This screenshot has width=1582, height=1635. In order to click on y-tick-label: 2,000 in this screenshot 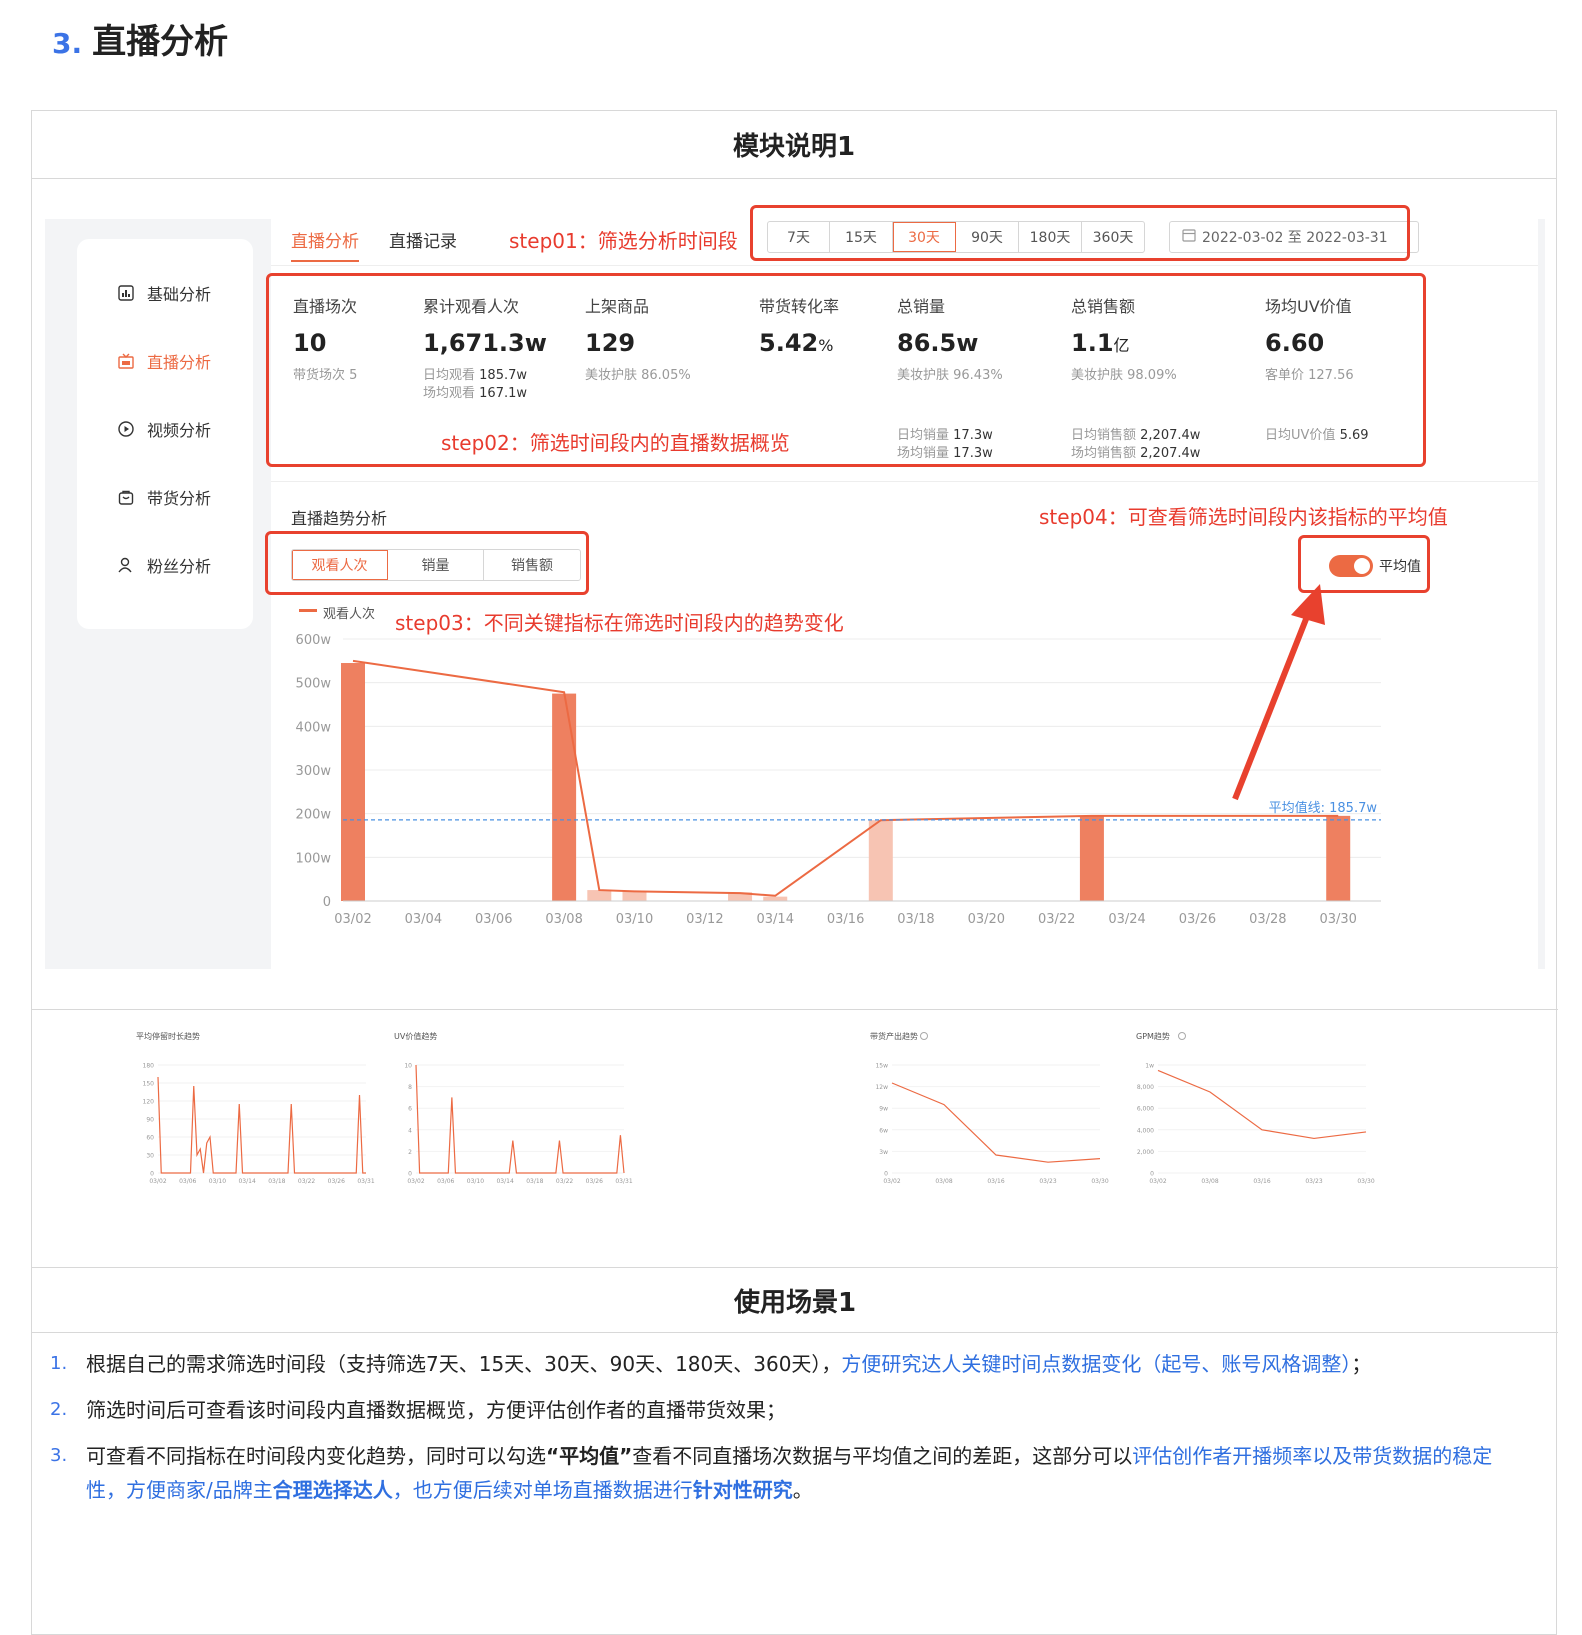, I will do `click(1145, 1152)`.